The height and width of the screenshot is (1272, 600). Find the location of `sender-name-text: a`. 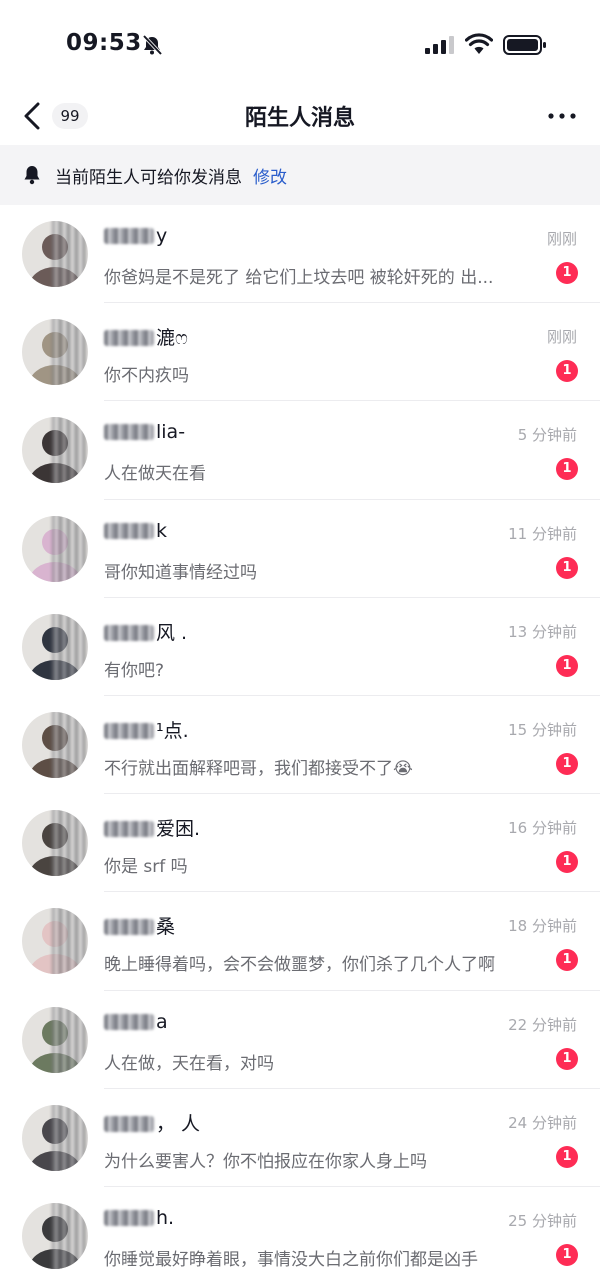

sender-name-text: a is located at coordinates (162, 1021).